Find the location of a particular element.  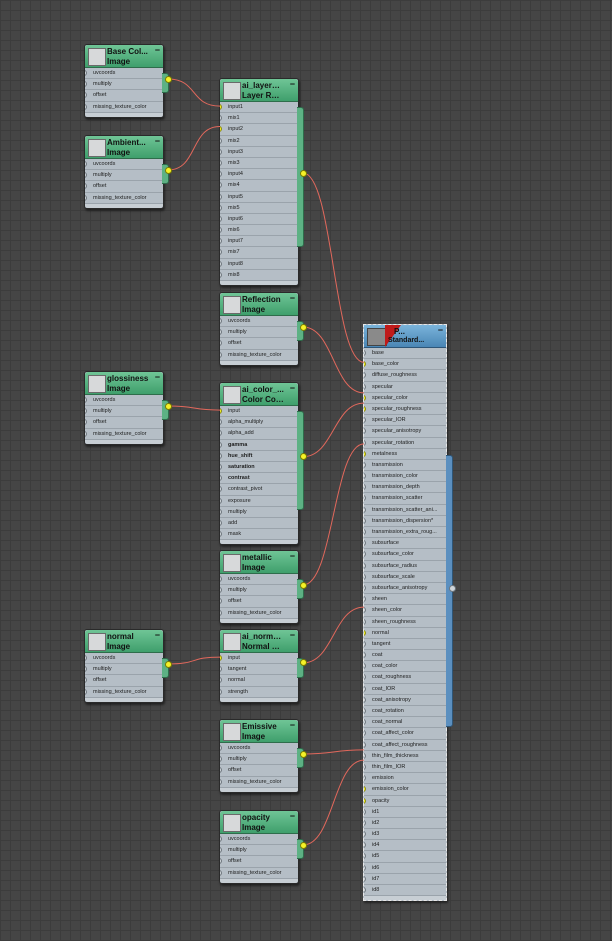

material-input-coat-affect-roughness: coat_affect_roughness is located at coordinates (405, 745).